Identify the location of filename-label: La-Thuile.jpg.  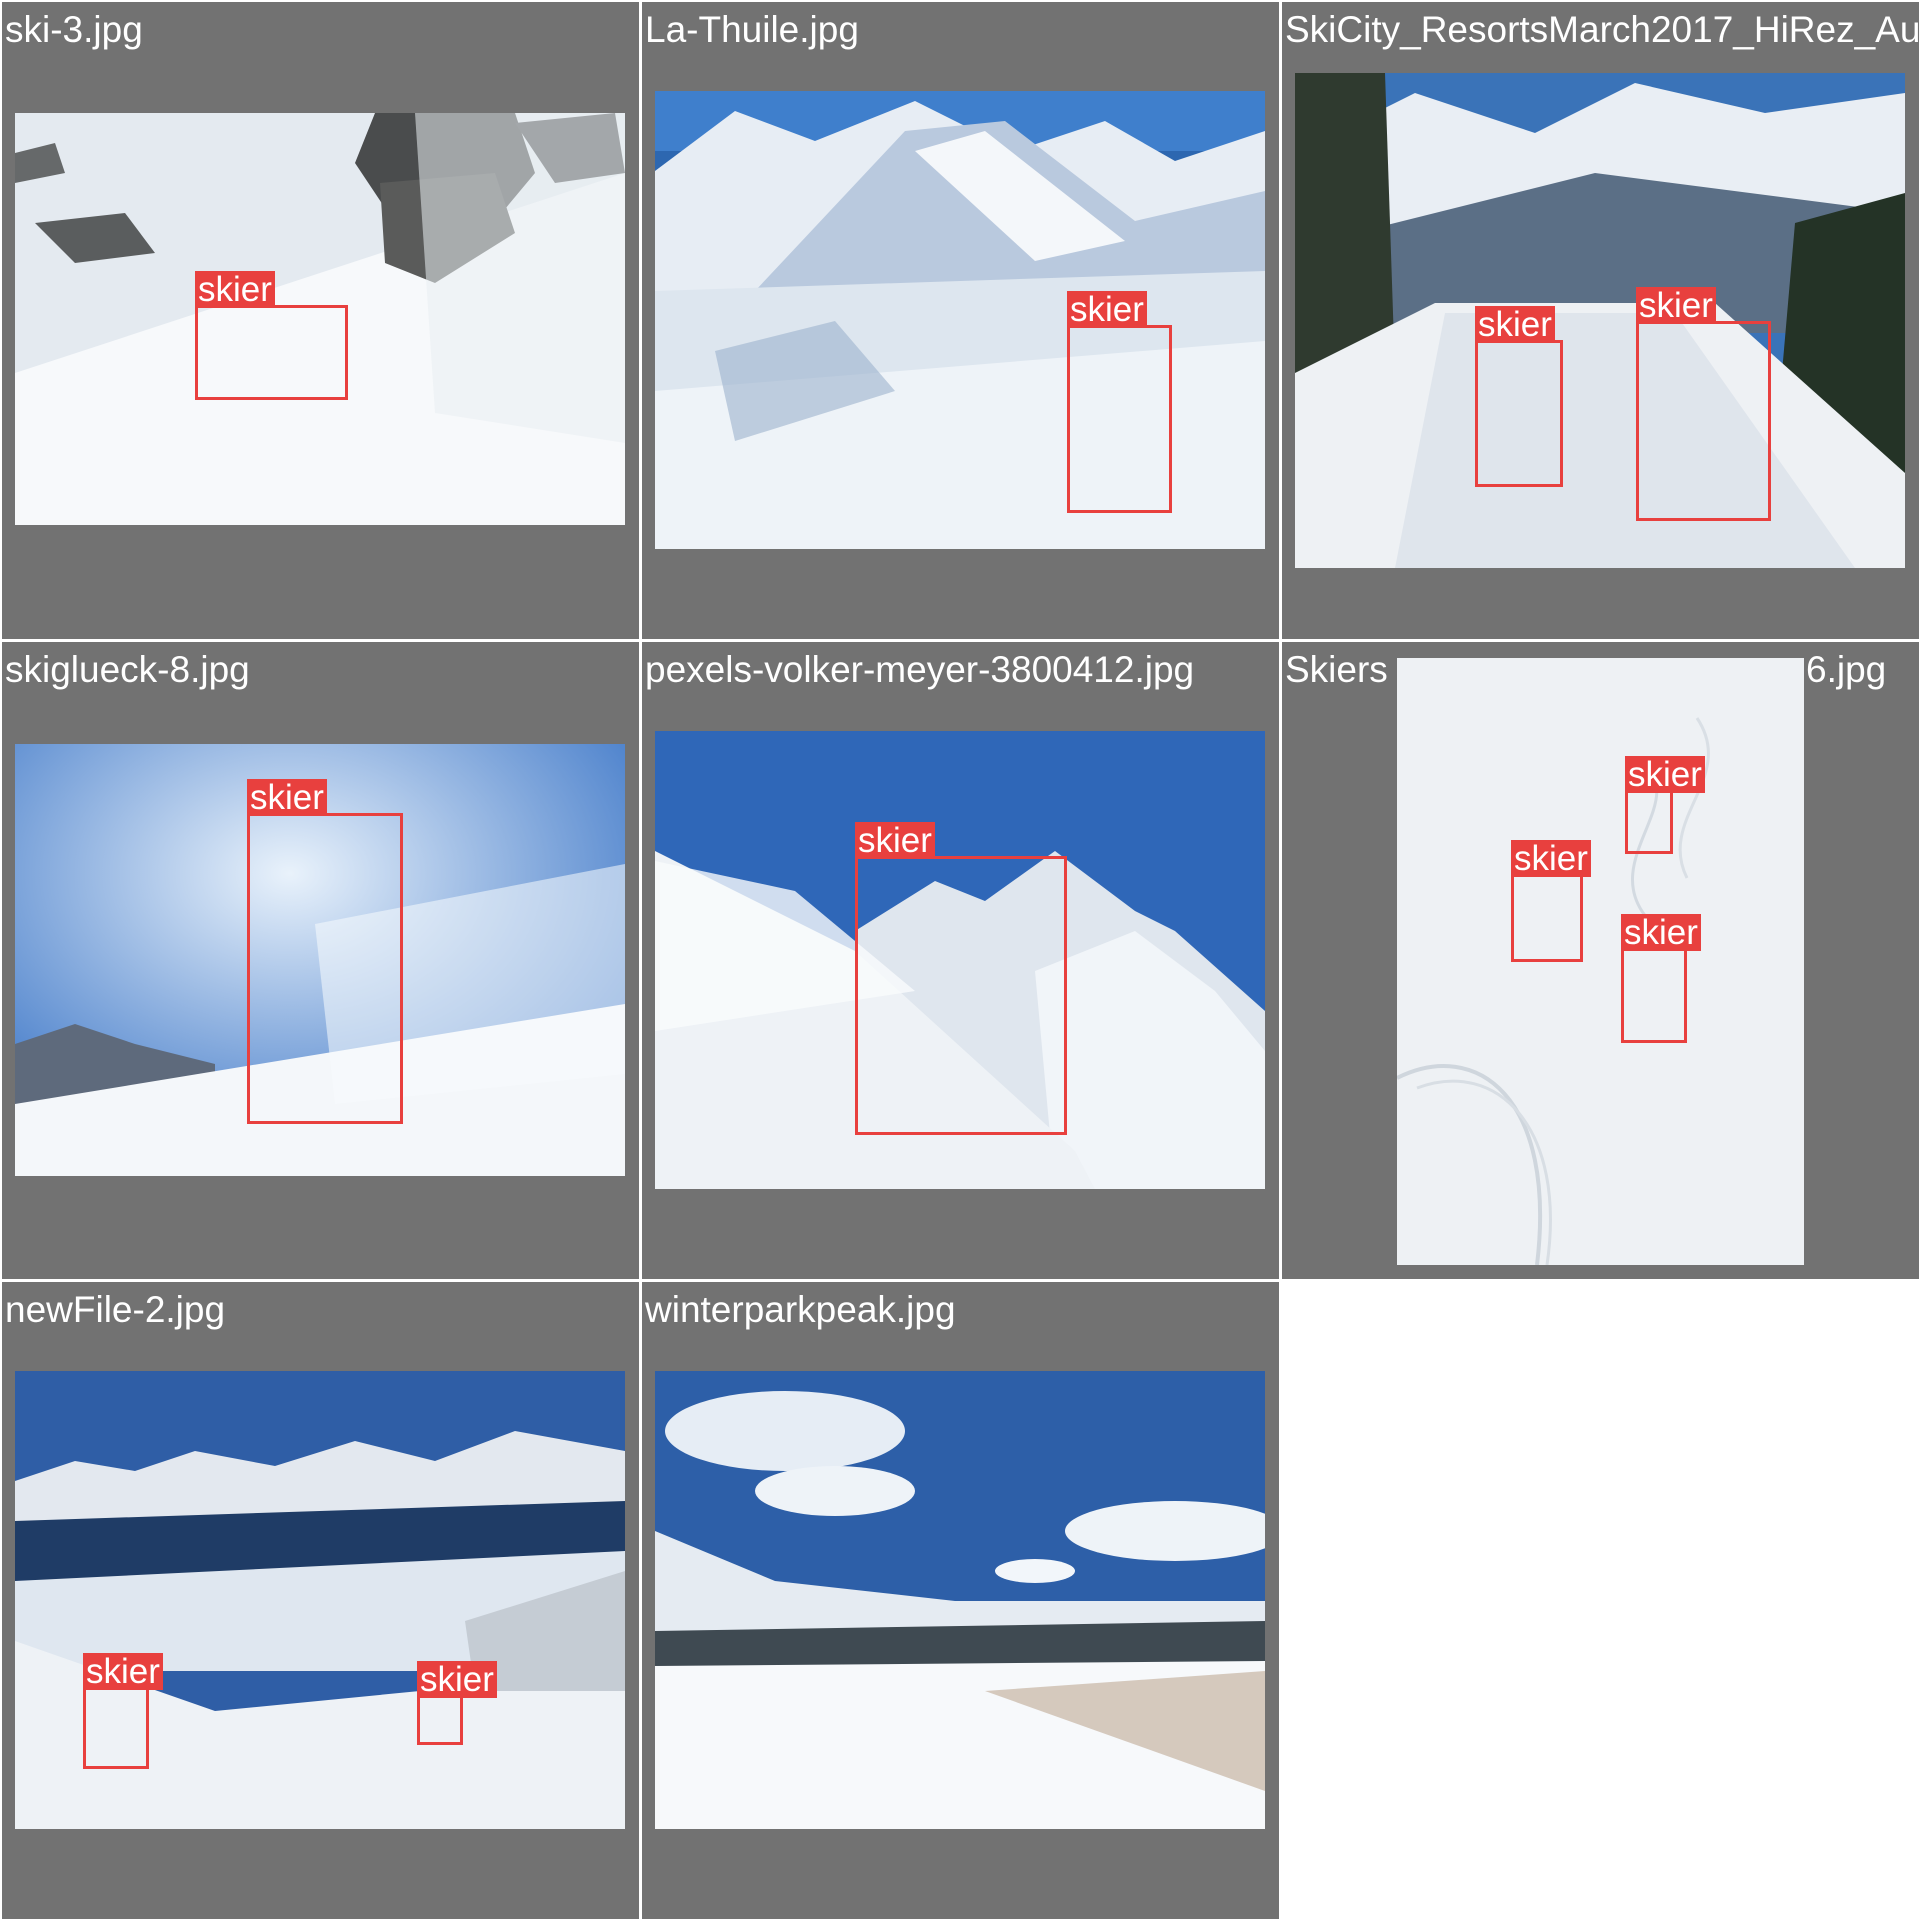
(752, 29).